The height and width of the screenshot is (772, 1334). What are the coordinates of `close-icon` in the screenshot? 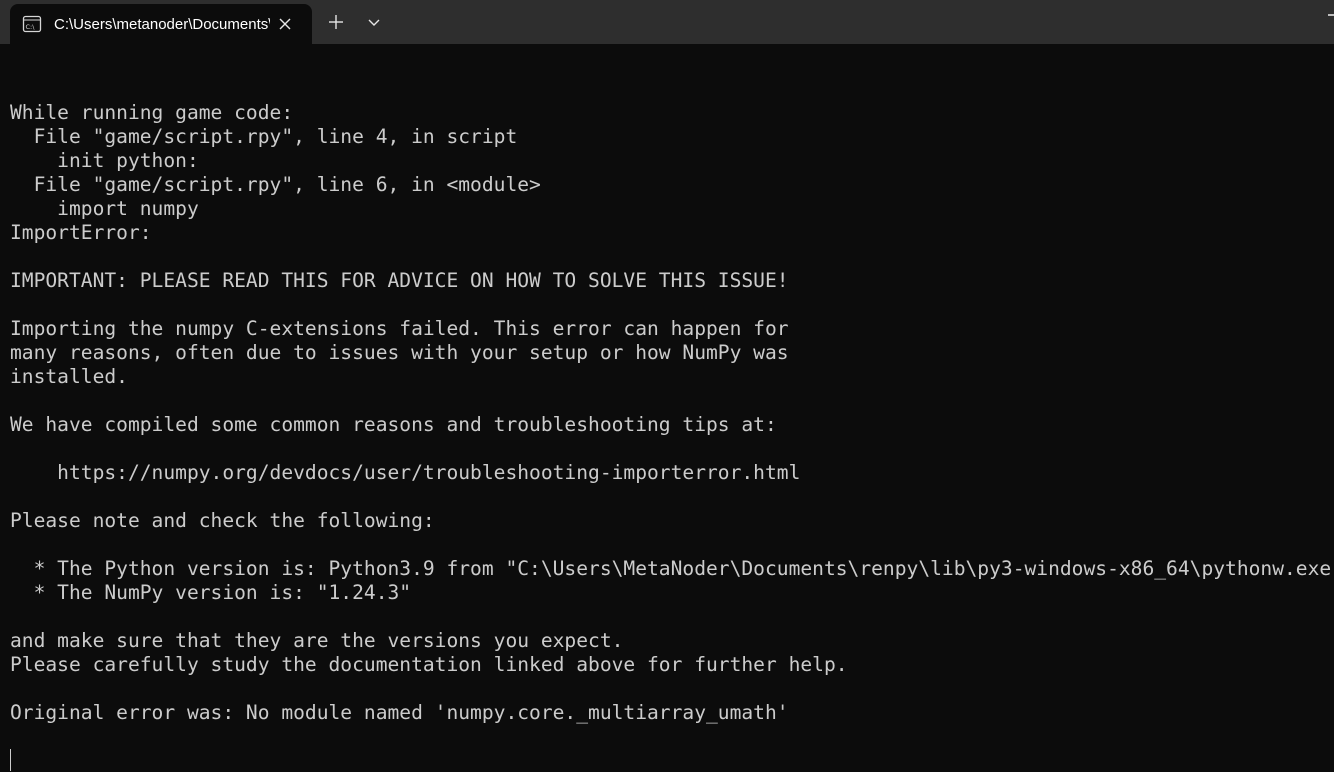 It's located at (285, 24).